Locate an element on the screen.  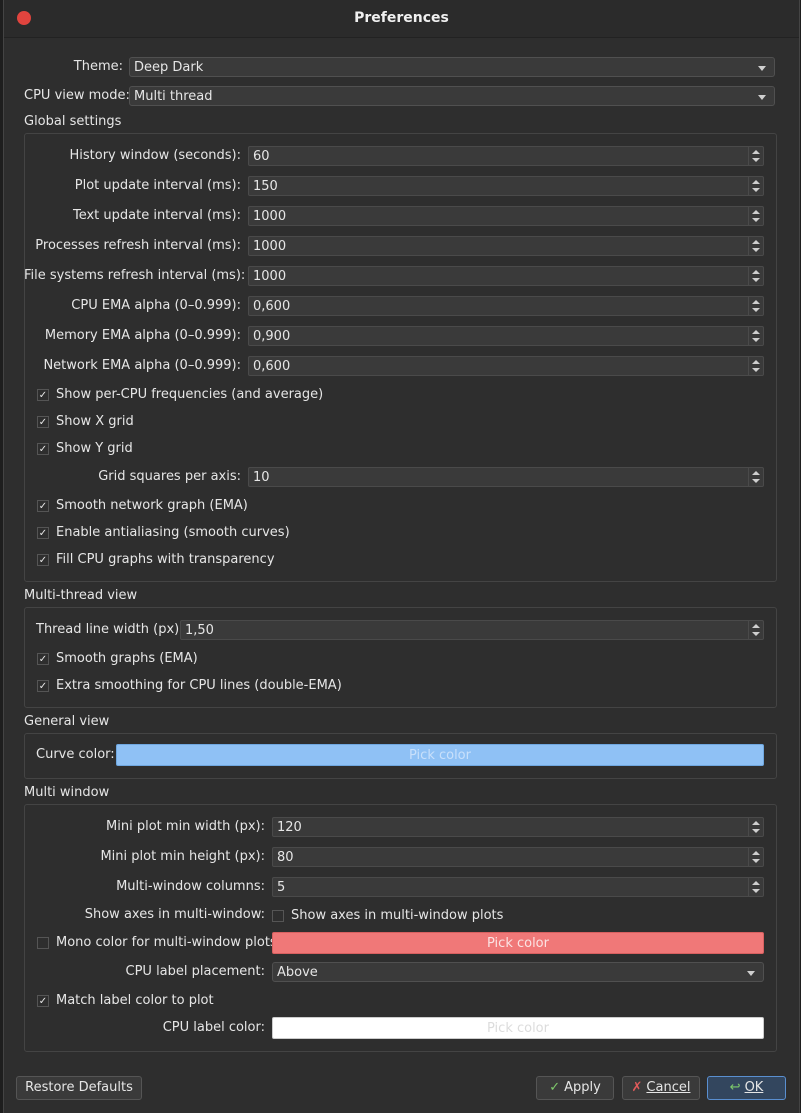
fs-refresh-spinbox: 1000 is located at coordinates (506, 276).